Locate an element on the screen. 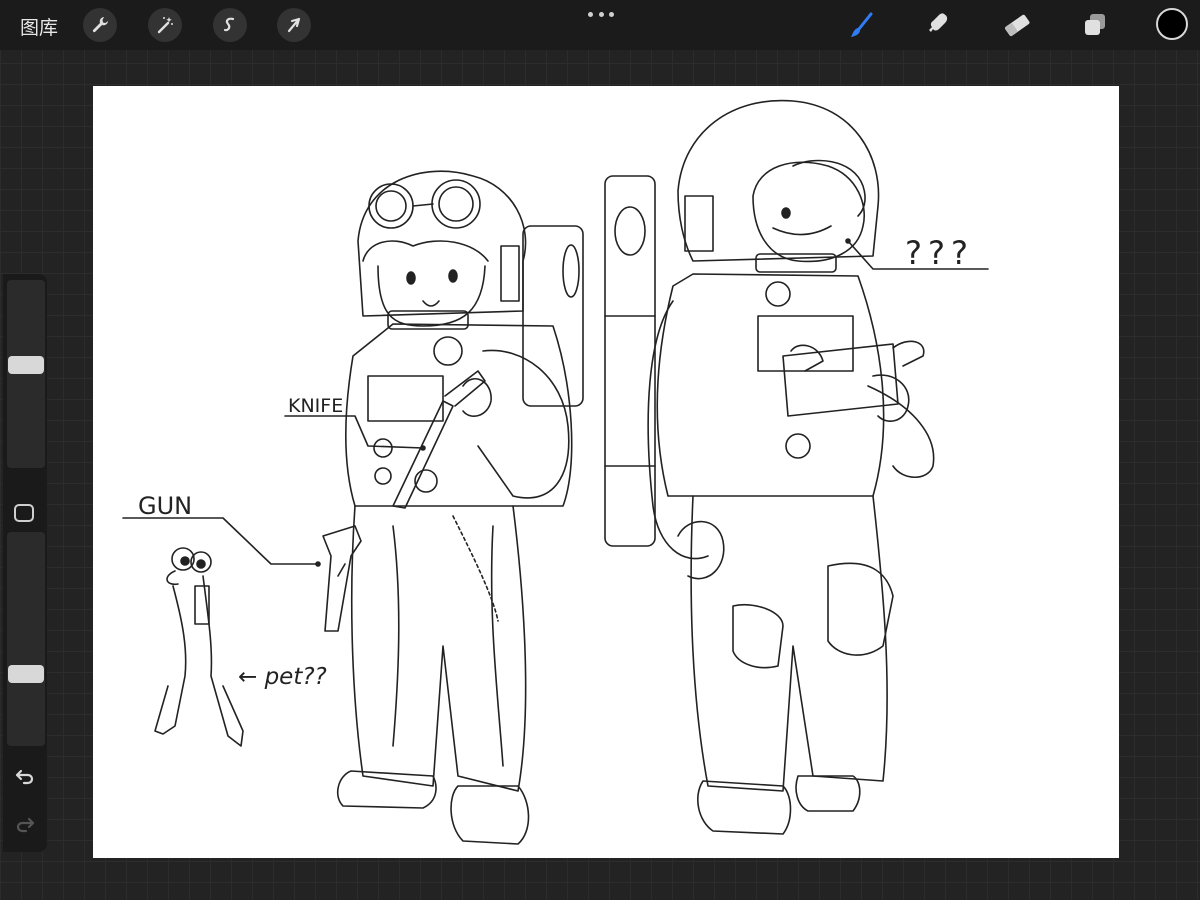  transform-arrow-icon is located at coordinates (294, 25).